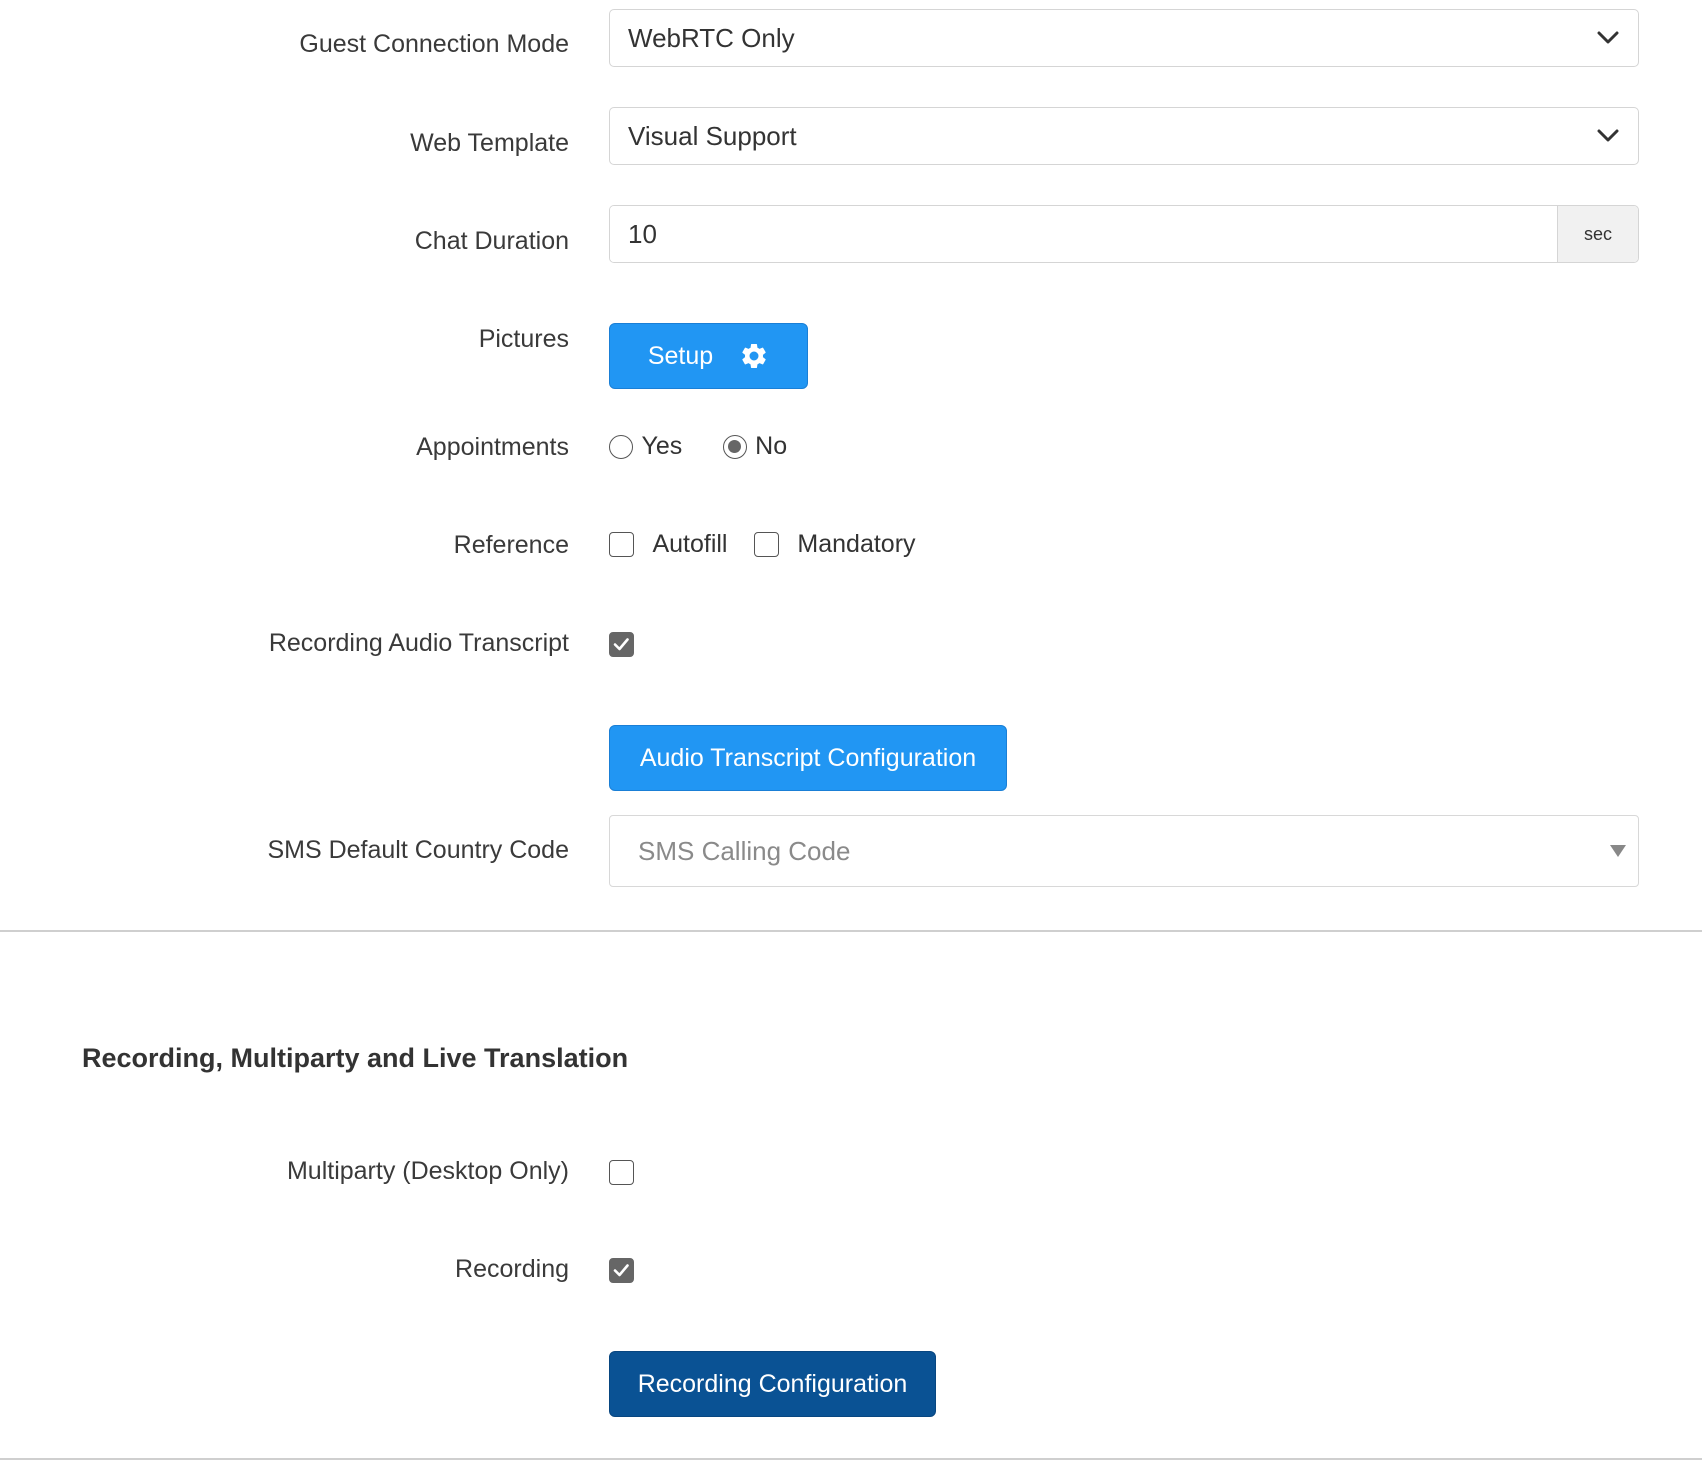 The height and width of the screenshot is (1474, 1702). I want to click on chat-duration-label: Chat Duration, so click(491, 241).